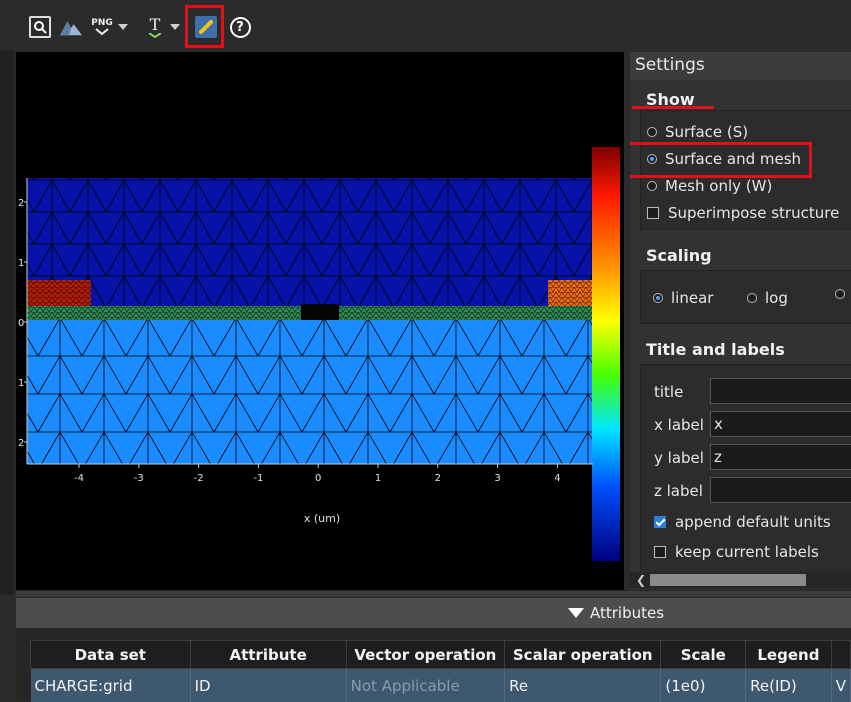  I want to click on lower-mesh, so click(310, 392).